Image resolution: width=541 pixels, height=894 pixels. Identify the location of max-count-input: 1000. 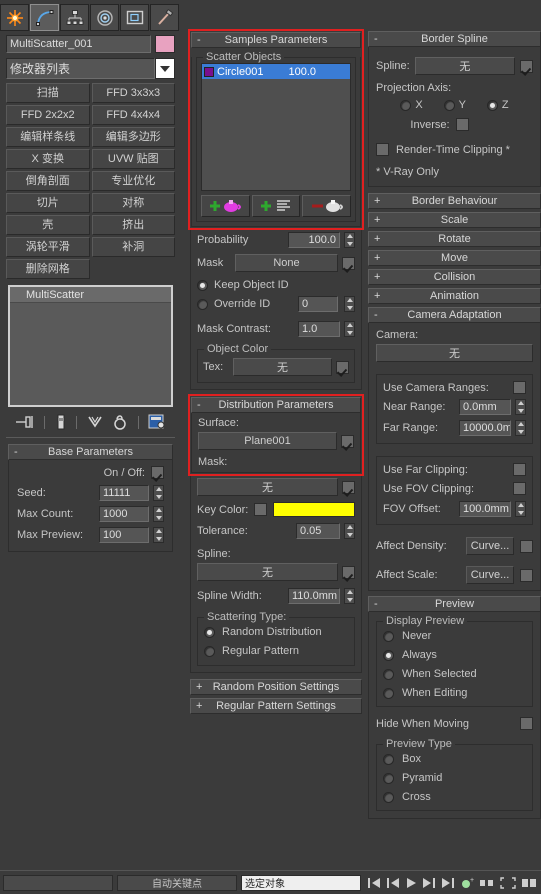
(124, 514).